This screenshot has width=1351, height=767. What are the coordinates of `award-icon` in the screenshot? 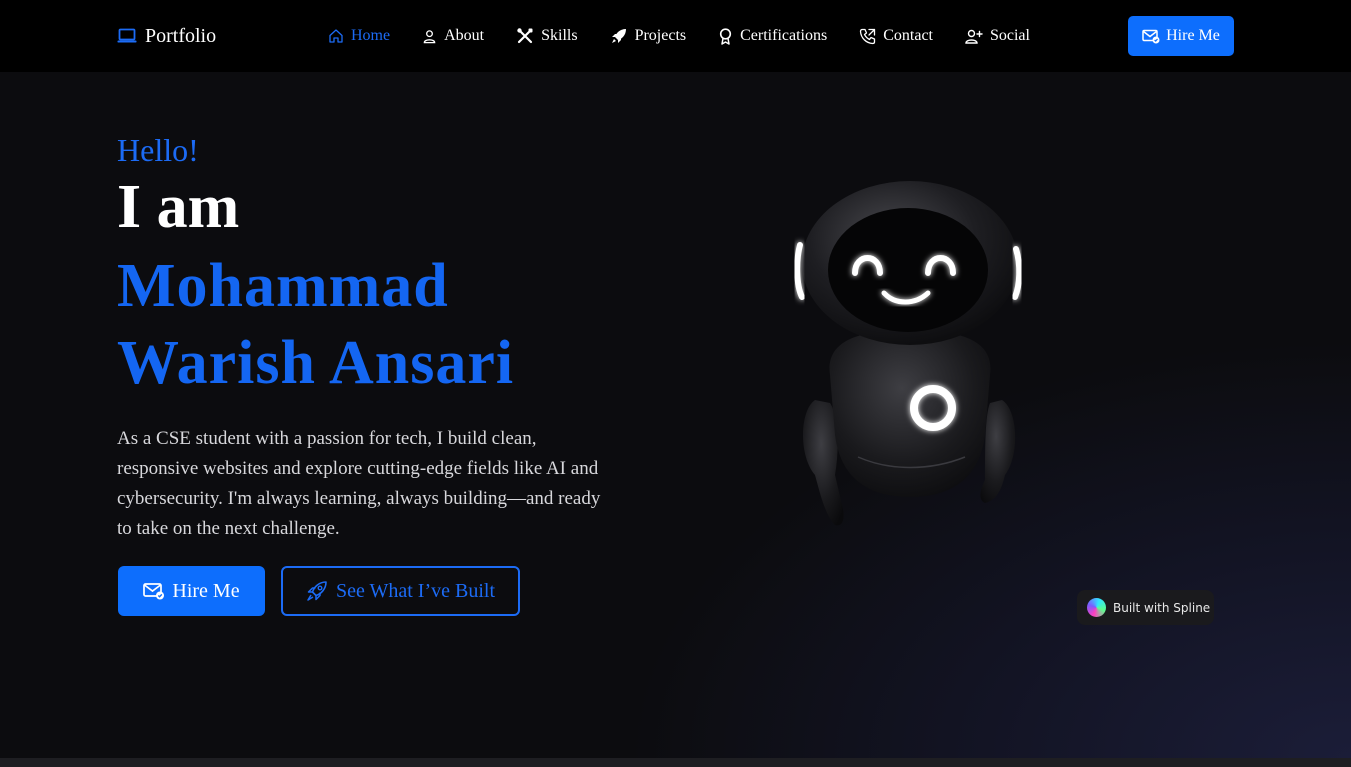 It's located at (726, 36).